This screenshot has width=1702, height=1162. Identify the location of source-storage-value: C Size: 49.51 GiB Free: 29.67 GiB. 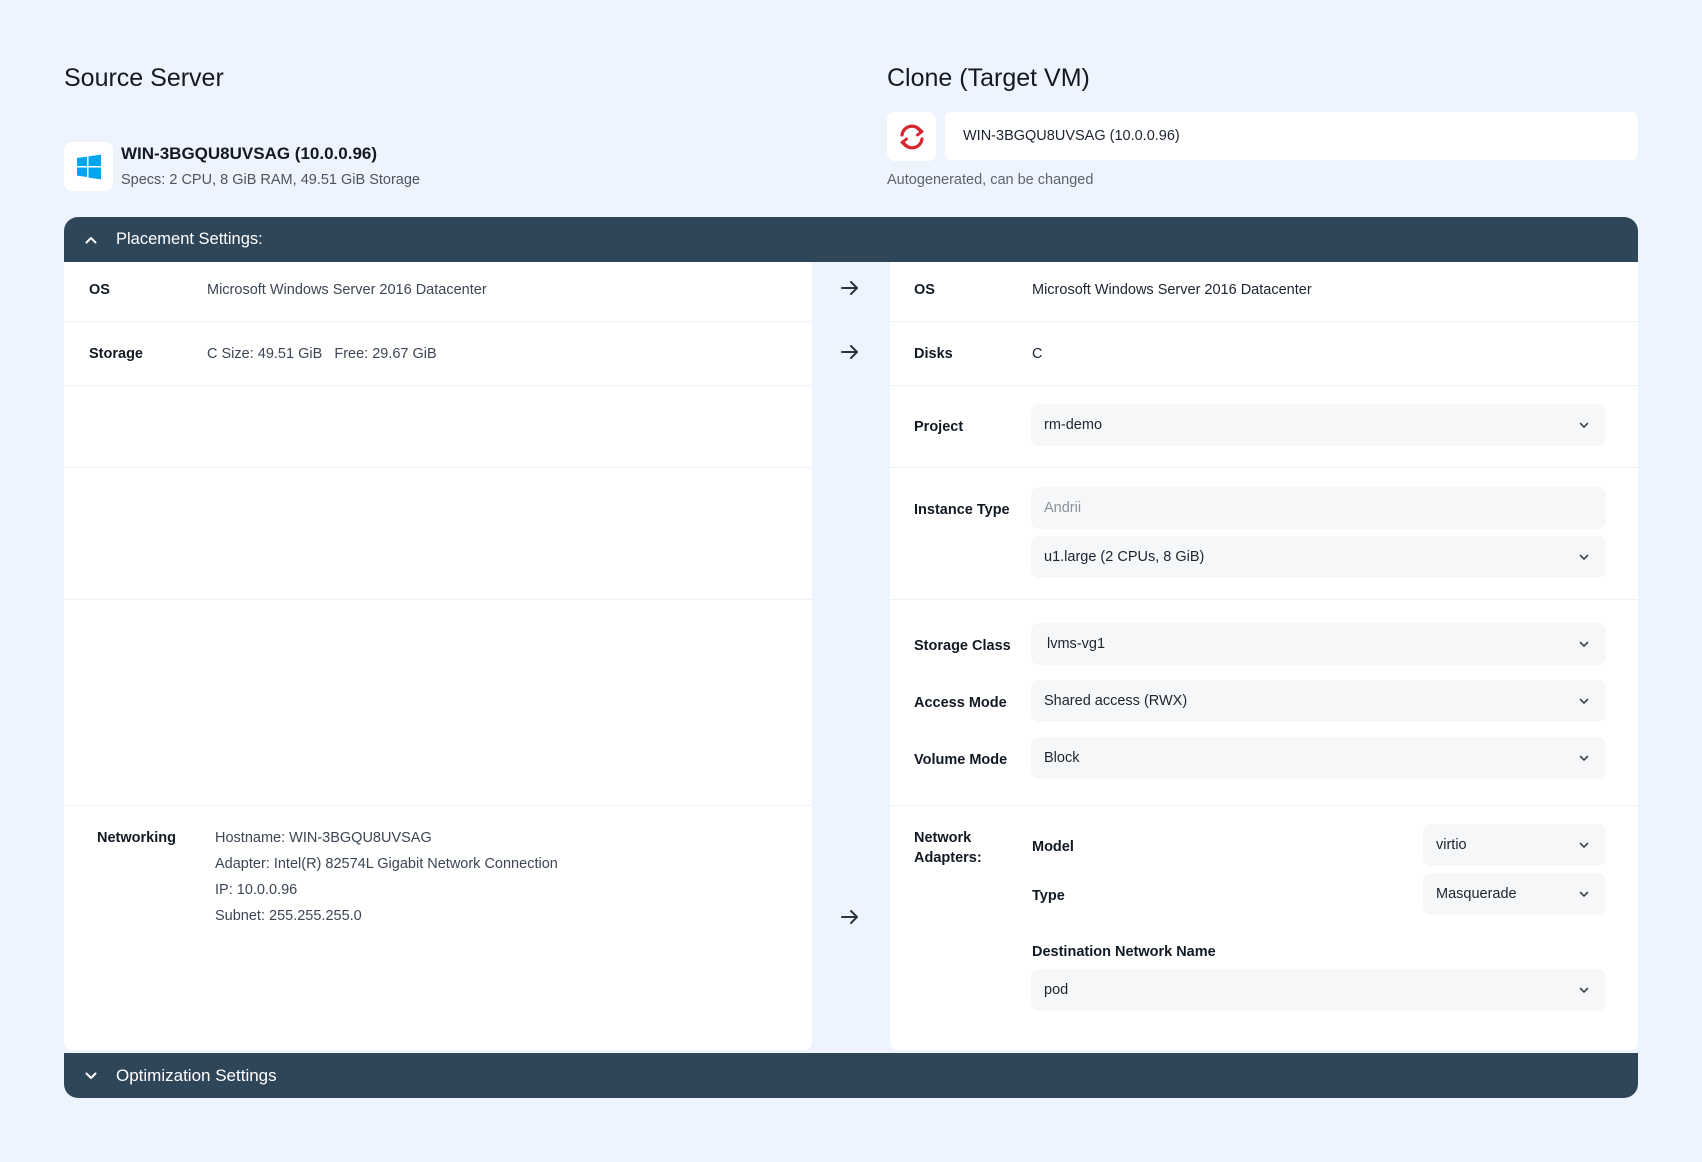
(322, 354).